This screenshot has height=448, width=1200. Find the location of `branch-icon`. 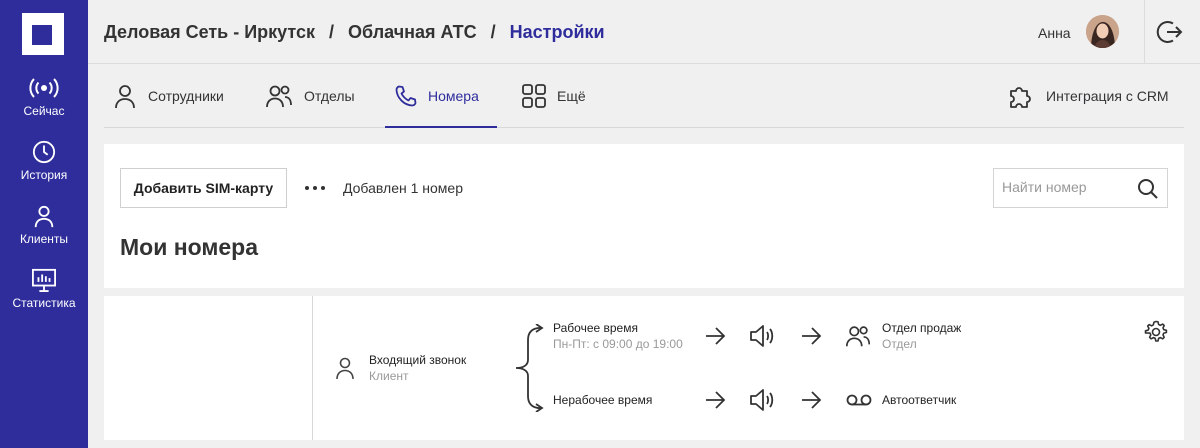

branch-icon is located at coordinates (529, 368).